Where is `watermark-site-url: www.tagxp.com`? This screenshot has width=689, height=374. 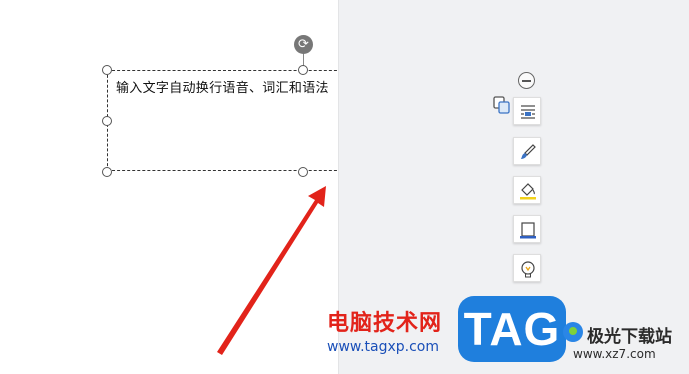 watermark-site-url: www.tagxp.com is located at coordinates (383, 347).